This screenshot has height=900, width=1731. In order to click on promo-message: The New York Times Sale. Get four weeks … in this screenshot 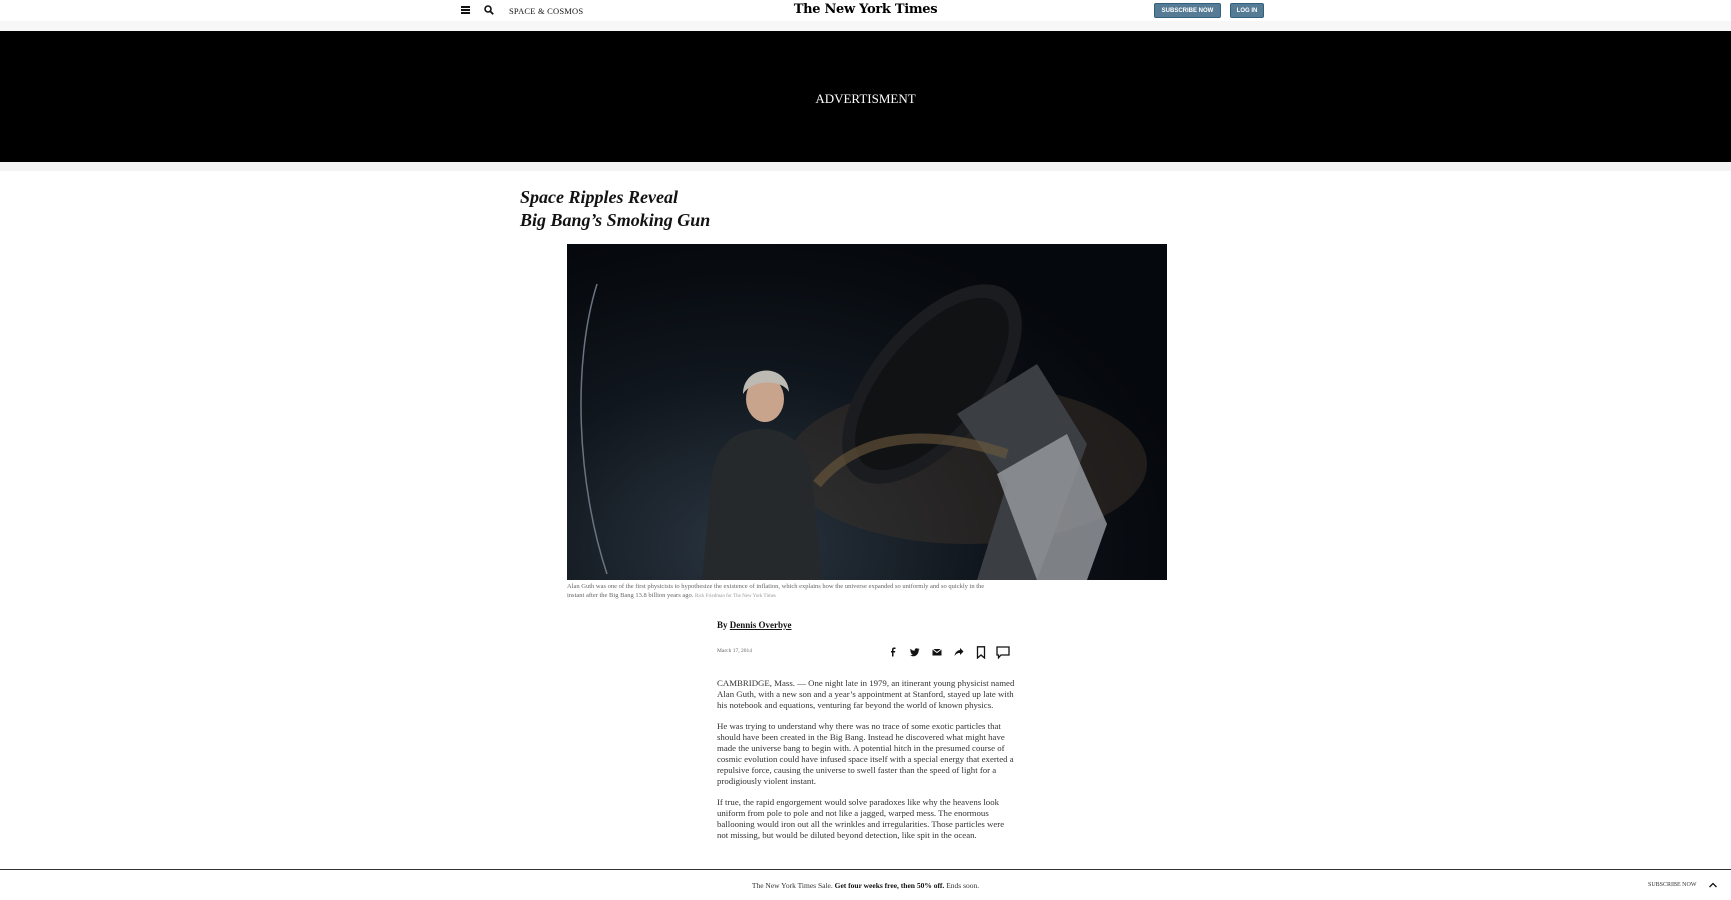, I will do `click(865, 885)`.